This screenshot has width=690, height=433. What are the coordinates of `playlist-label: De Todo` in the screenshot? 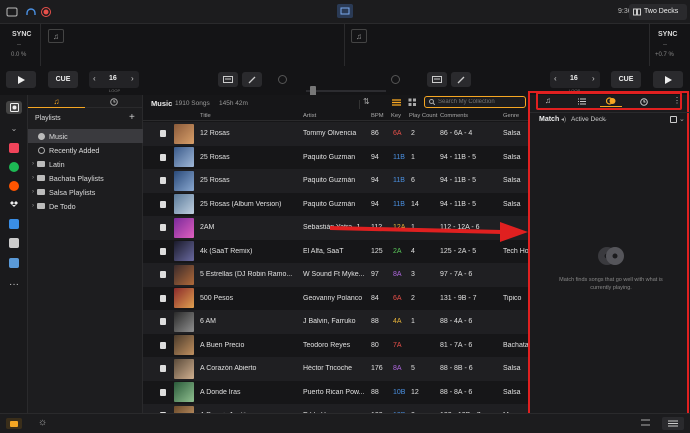 It's located at (62, 206).